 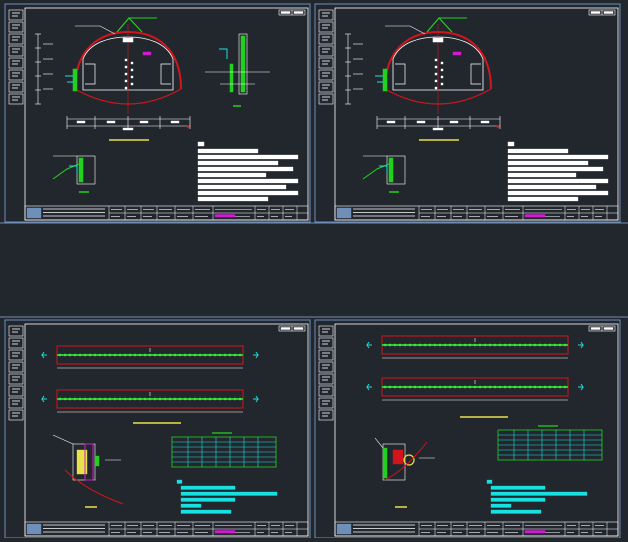 What do you see at coordinates (243, 64) in the screenshot?
I see `rail-post-green` at bounding box center [243, 64].